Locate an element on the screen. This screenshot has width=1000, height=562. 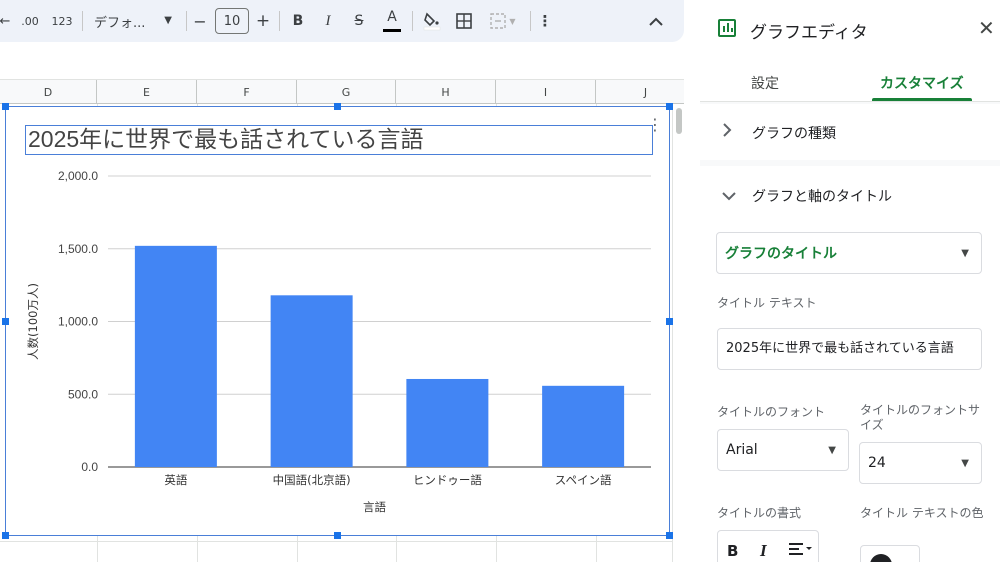
chevron-right-icon is located at coordinates (727, 131).